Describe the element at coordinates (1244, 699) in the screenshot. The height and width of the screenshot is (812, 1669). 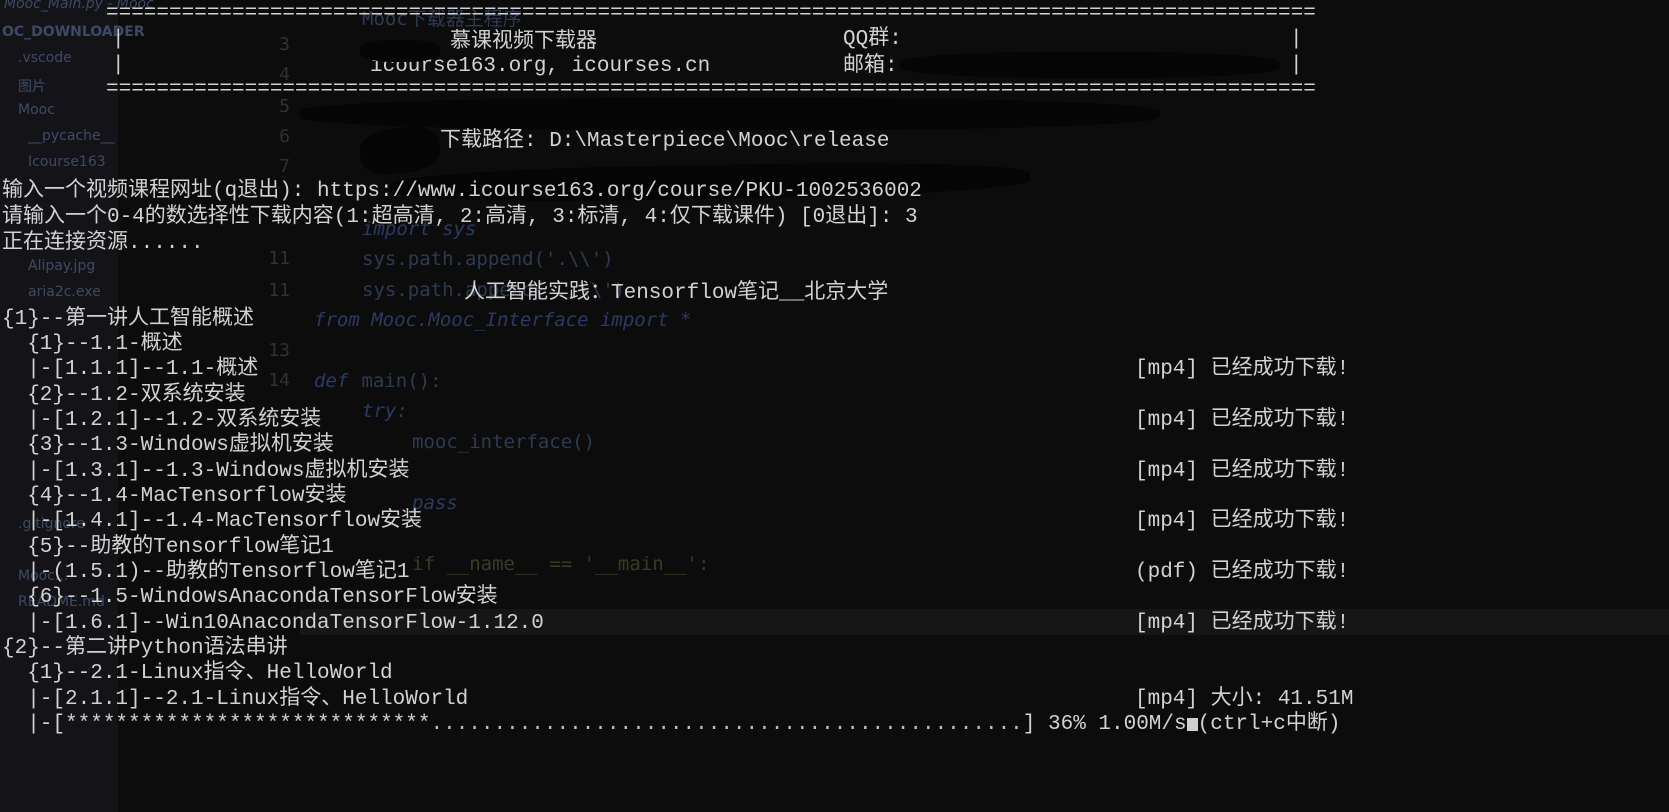
I see `download-size: [mp4] 大小: 41.51M` at that location.